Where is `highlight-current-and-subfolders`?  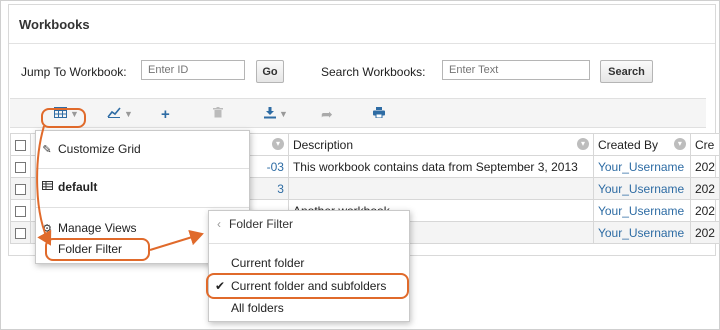 highlight-current-and-subfolders is located at coordinates (307, 286).